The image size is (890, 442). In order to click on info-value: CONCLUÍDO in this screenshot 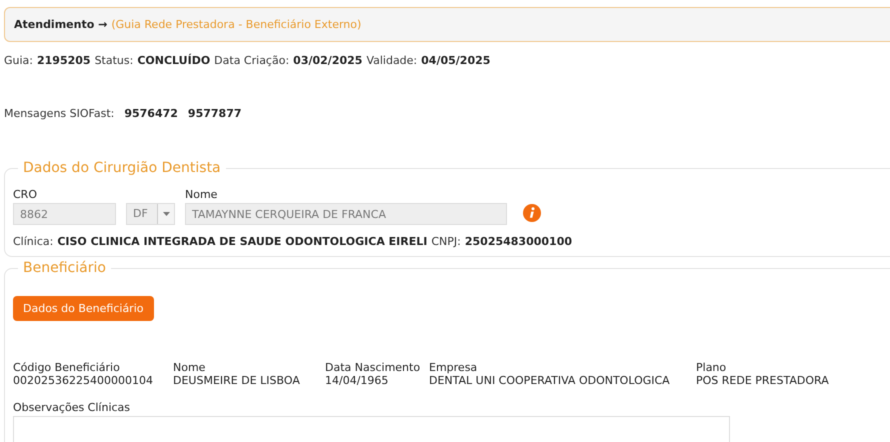, I will do `click(173, 60)`.